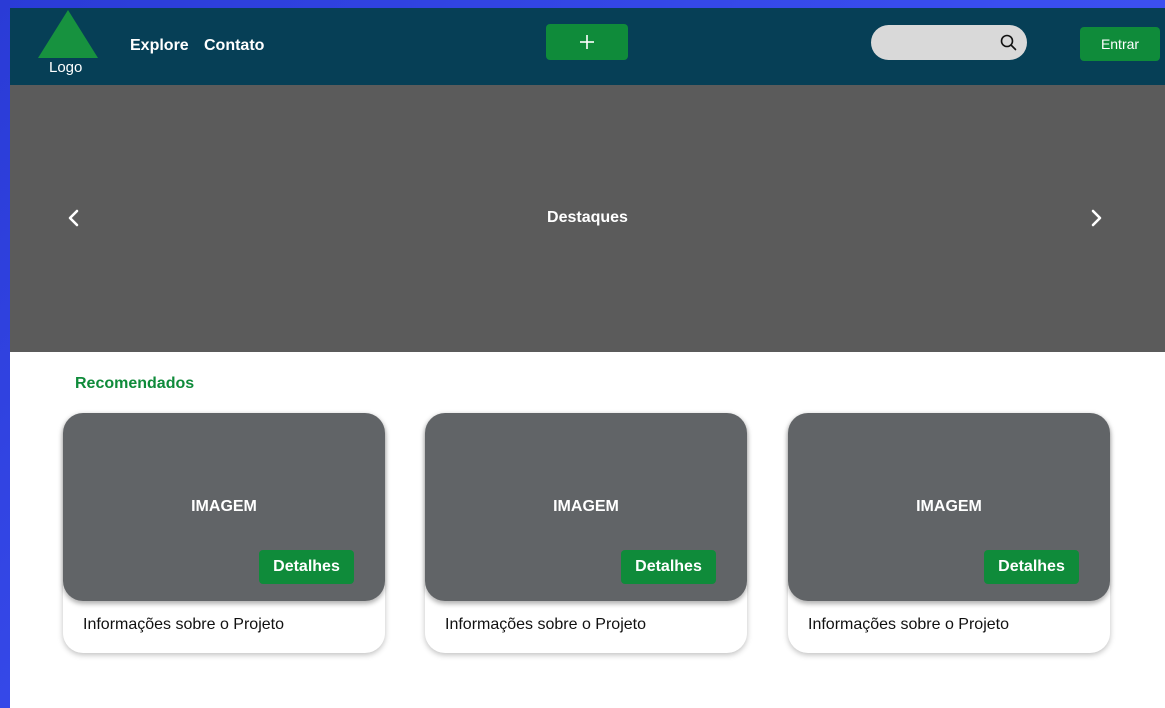 The height and width of the screenshot is (708, 1165). I want to click on search-input, so click(942, 43).